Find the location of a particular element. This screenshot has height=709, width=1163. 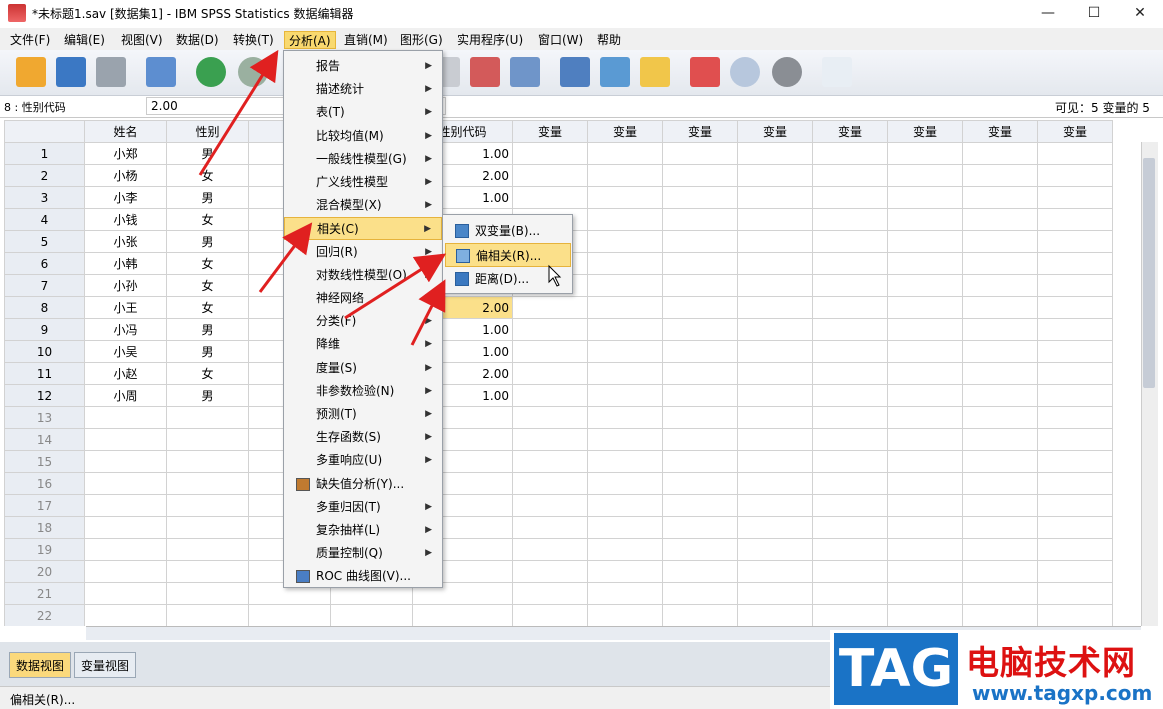

row-number: 17 is located at coordinates (44, 505).